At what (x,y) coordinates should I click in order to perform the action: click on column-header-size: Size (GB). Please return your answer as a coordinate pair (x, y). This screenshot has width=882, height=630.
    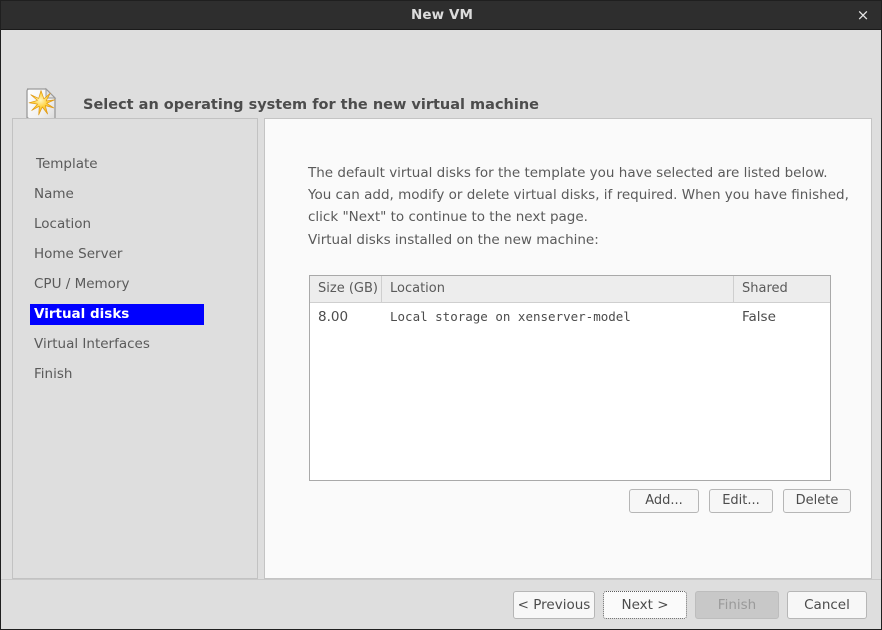
    Looking at the image, I should click on (346, 289).